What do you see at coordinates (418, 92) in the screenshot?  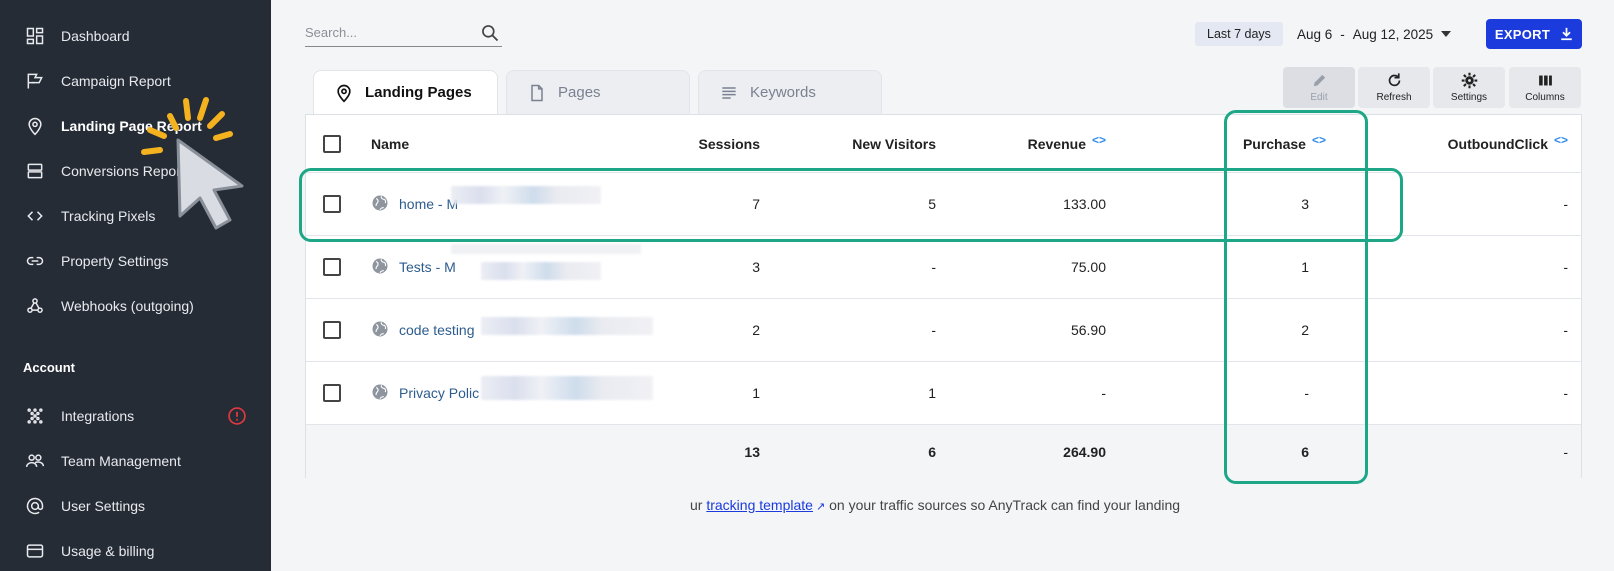 I see `tab-label: Landing Pages` at bounding box center [418, 92].